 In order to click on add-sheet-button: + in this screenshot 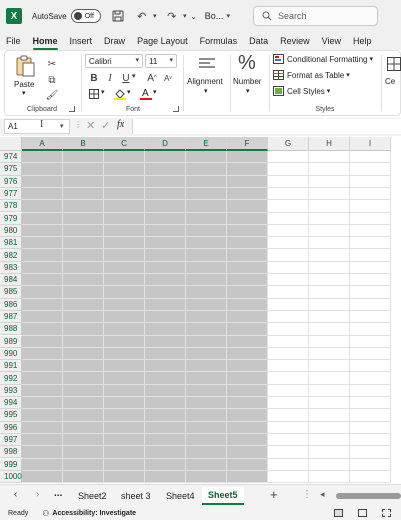, I will do `click(274, 494)`.